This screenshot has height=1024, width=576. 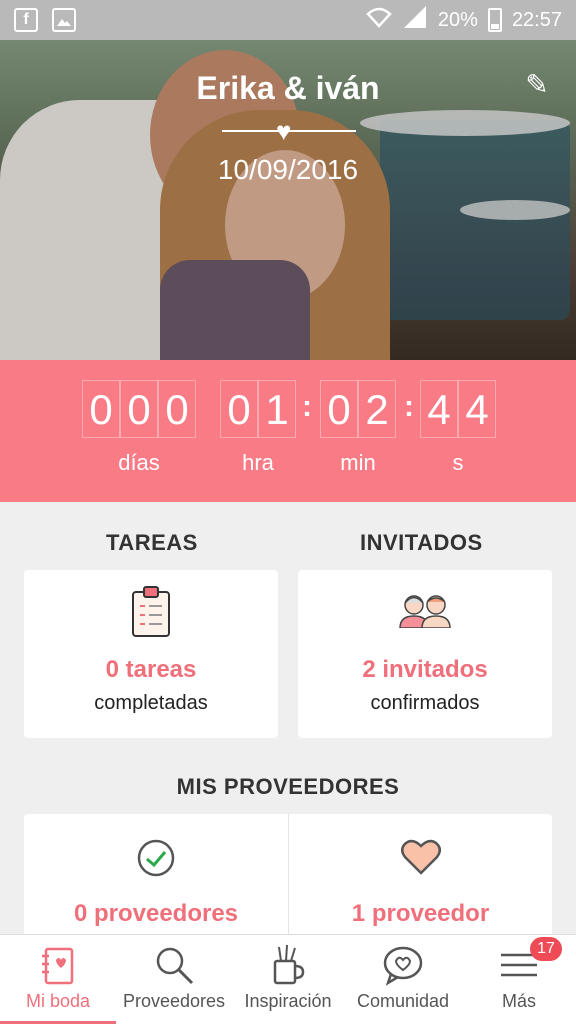 I want to click on nav-item-proveedores: Proveedores, so click(x=174, y=979).